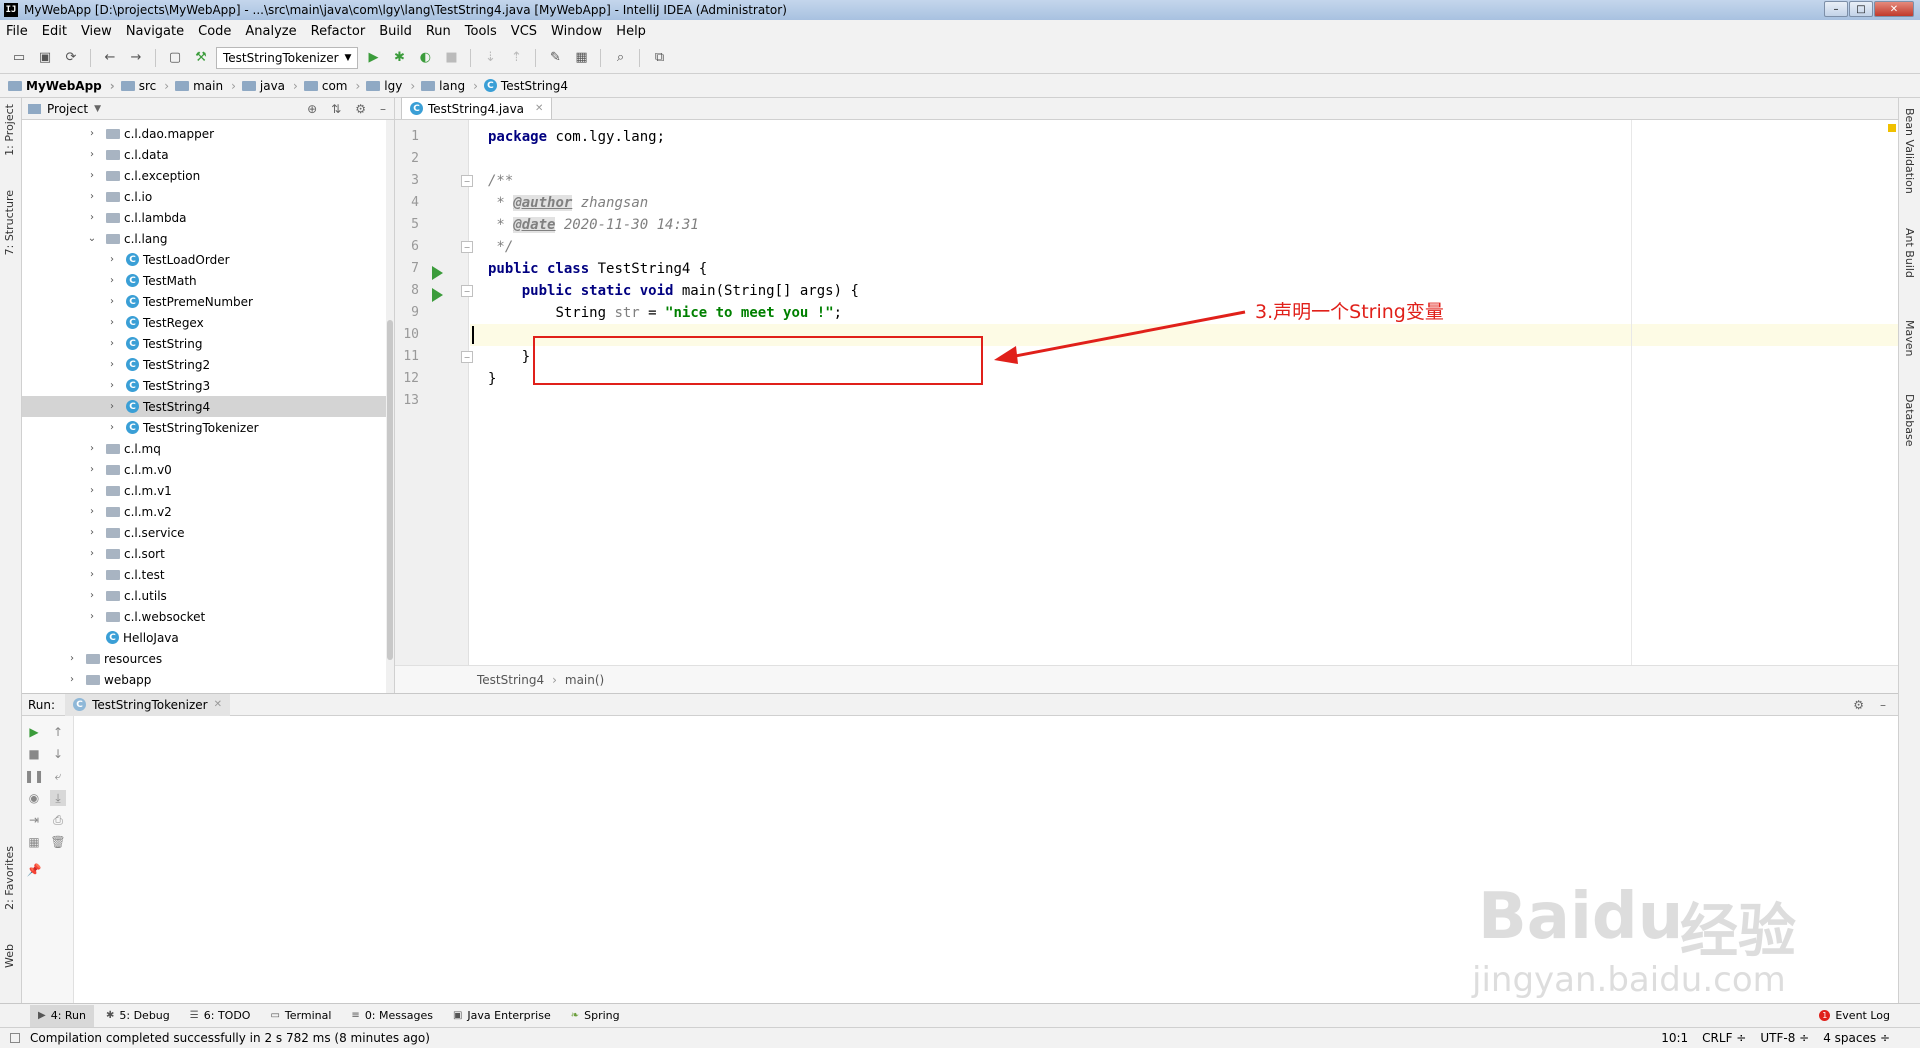  What do you see at coordinates (208, 595) in the screenshot?
I see `tree-item-package: › c.l.utils` at bounding box center [208, 595].